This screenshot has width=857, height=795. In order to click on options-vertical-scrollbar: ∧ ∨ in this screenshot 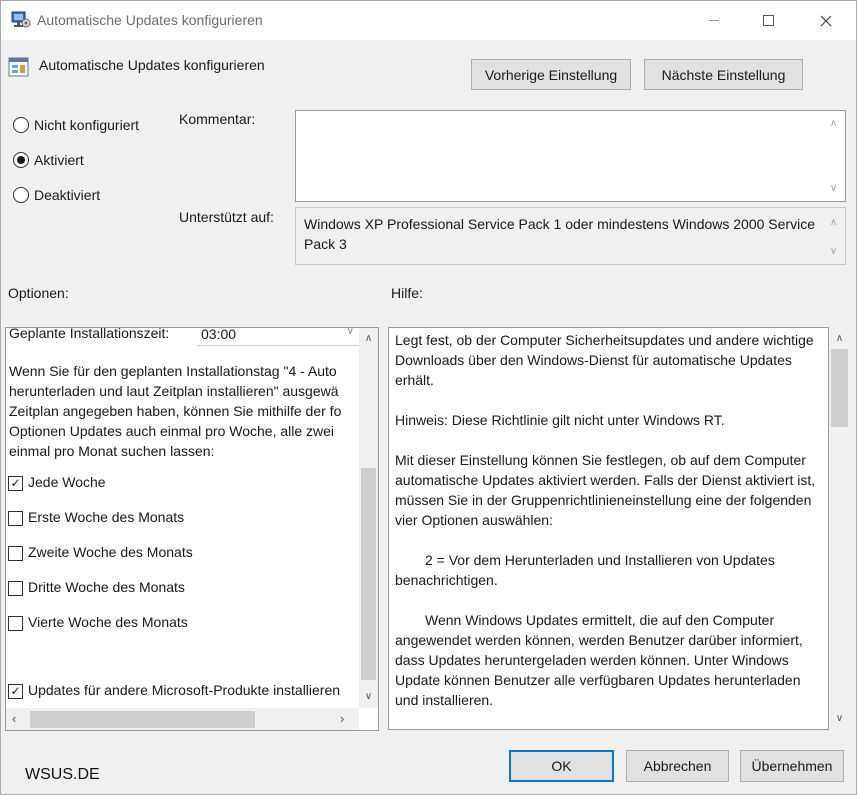, I will do `click(368, 518)`.